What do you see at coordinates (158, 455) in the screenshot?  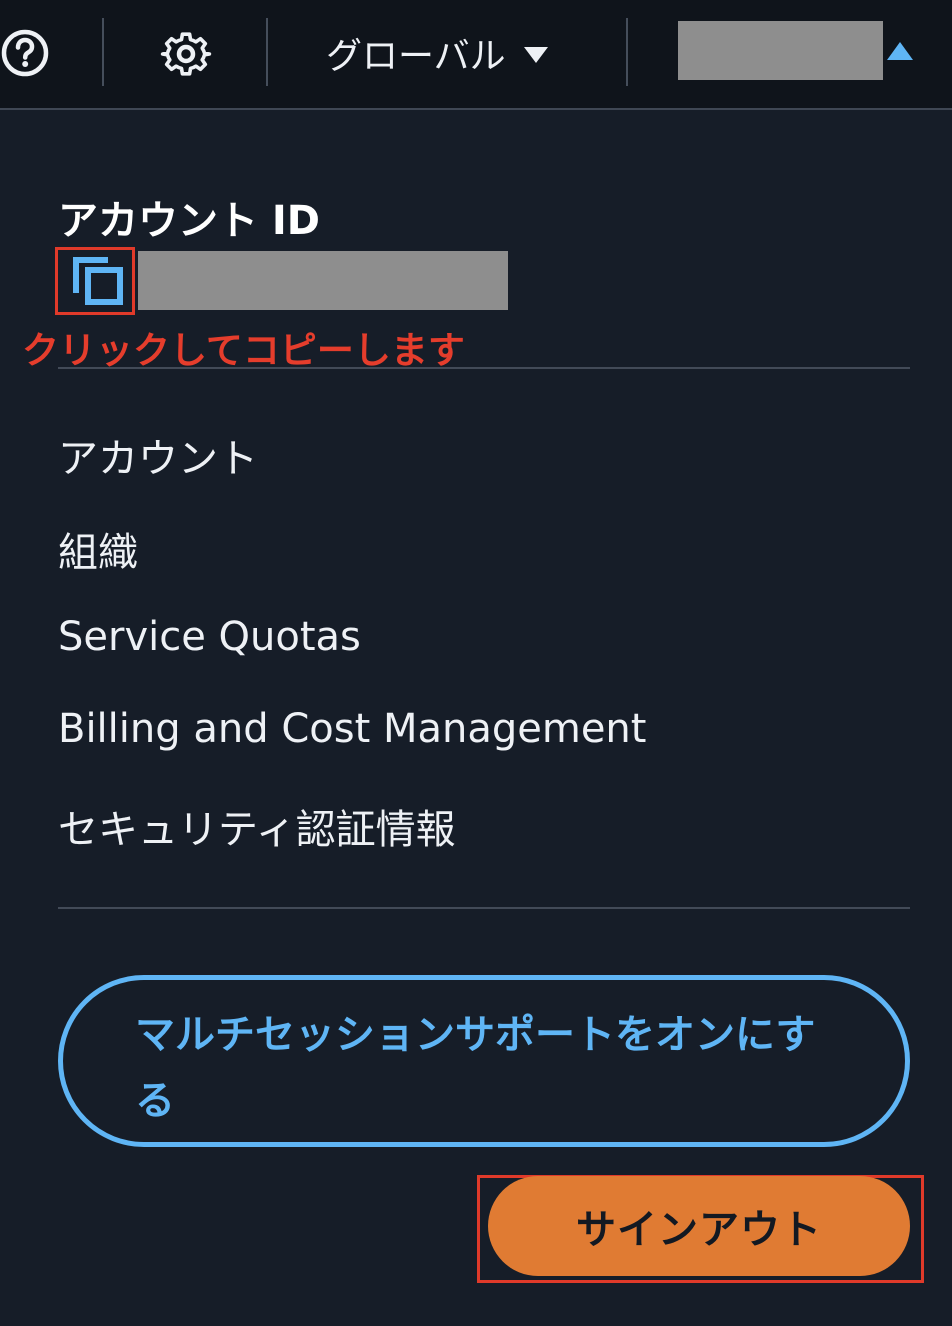 I see `menu-item-account: アカウント` at bounding box center [158, 455].